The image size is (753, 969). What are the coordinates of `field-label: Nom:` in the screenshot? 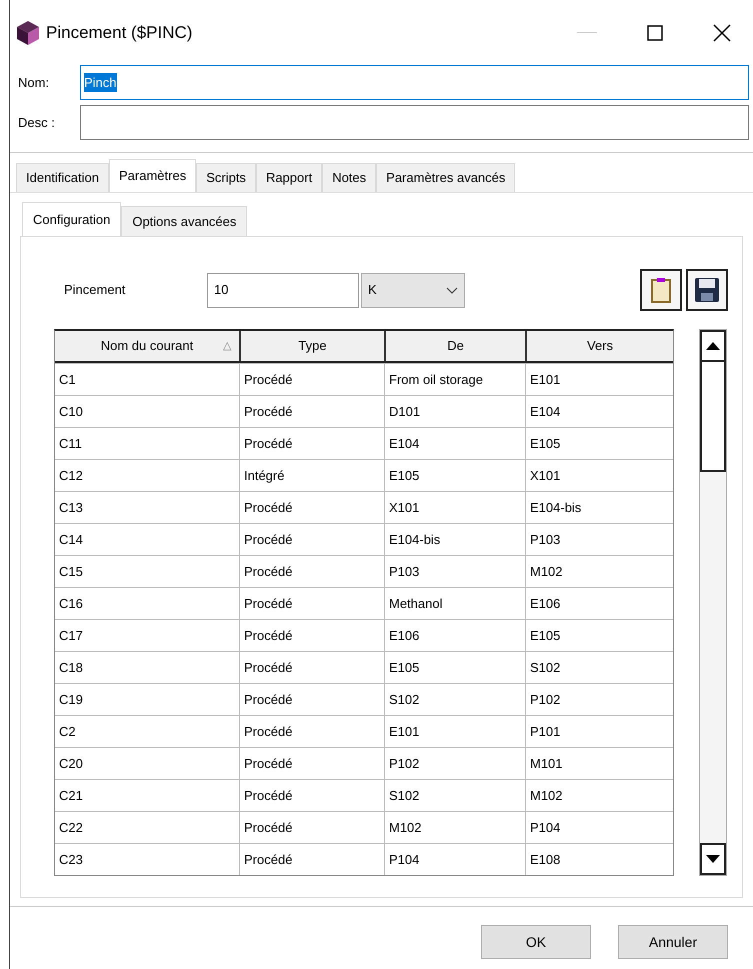 It's located at (33, 83).